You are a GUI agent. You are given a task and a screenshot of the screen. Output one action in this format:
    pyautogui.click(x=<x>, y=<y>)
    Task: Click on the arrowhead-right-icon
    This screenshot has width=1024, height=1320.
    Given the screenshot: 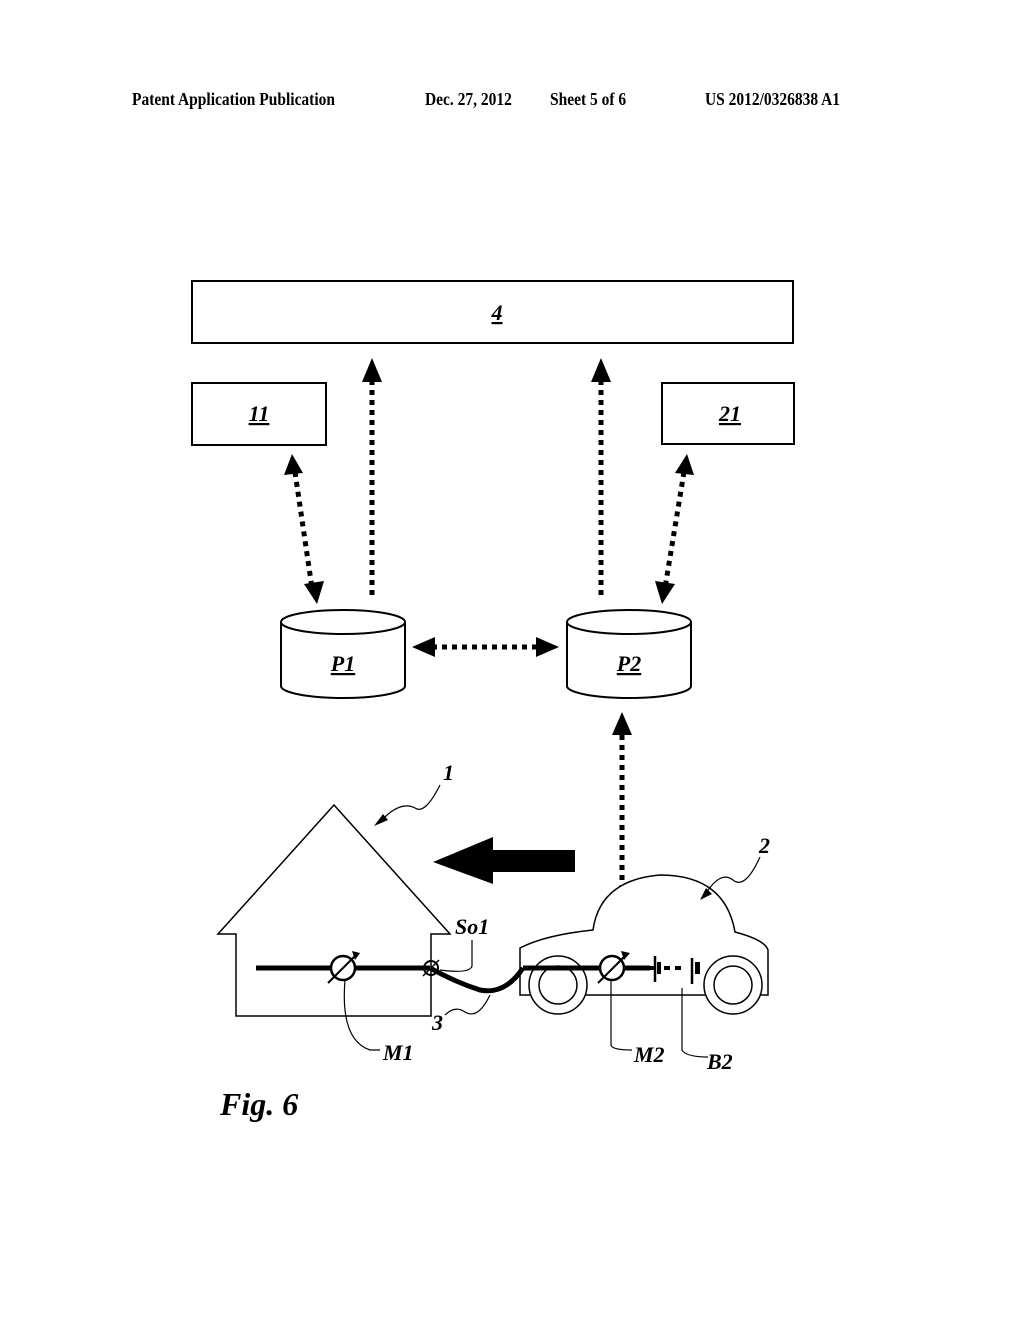 What is the action you would take?
    pyautogui.click(x=547, y=647)
    